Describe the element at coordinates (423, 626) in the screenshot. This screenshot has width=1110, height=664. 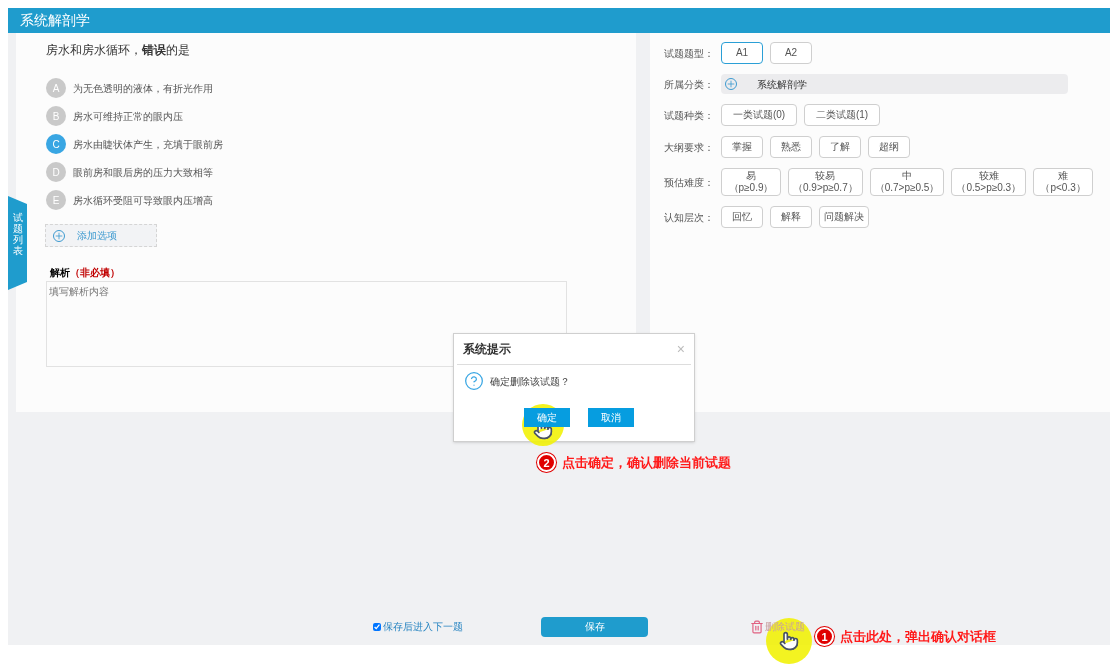
I see `checkbox-label: 保存后进入下一题` at that location.